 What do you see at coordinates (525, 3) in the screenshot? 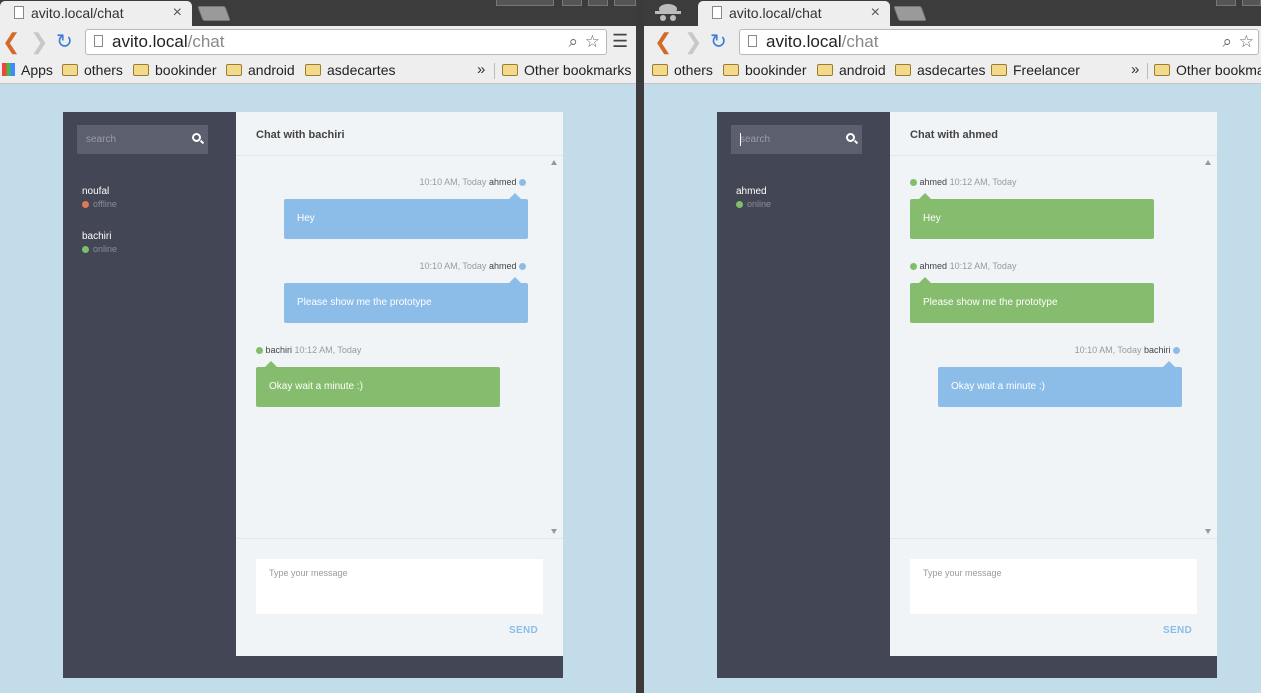
I see `profile-button` at bounding box center [525, 3].